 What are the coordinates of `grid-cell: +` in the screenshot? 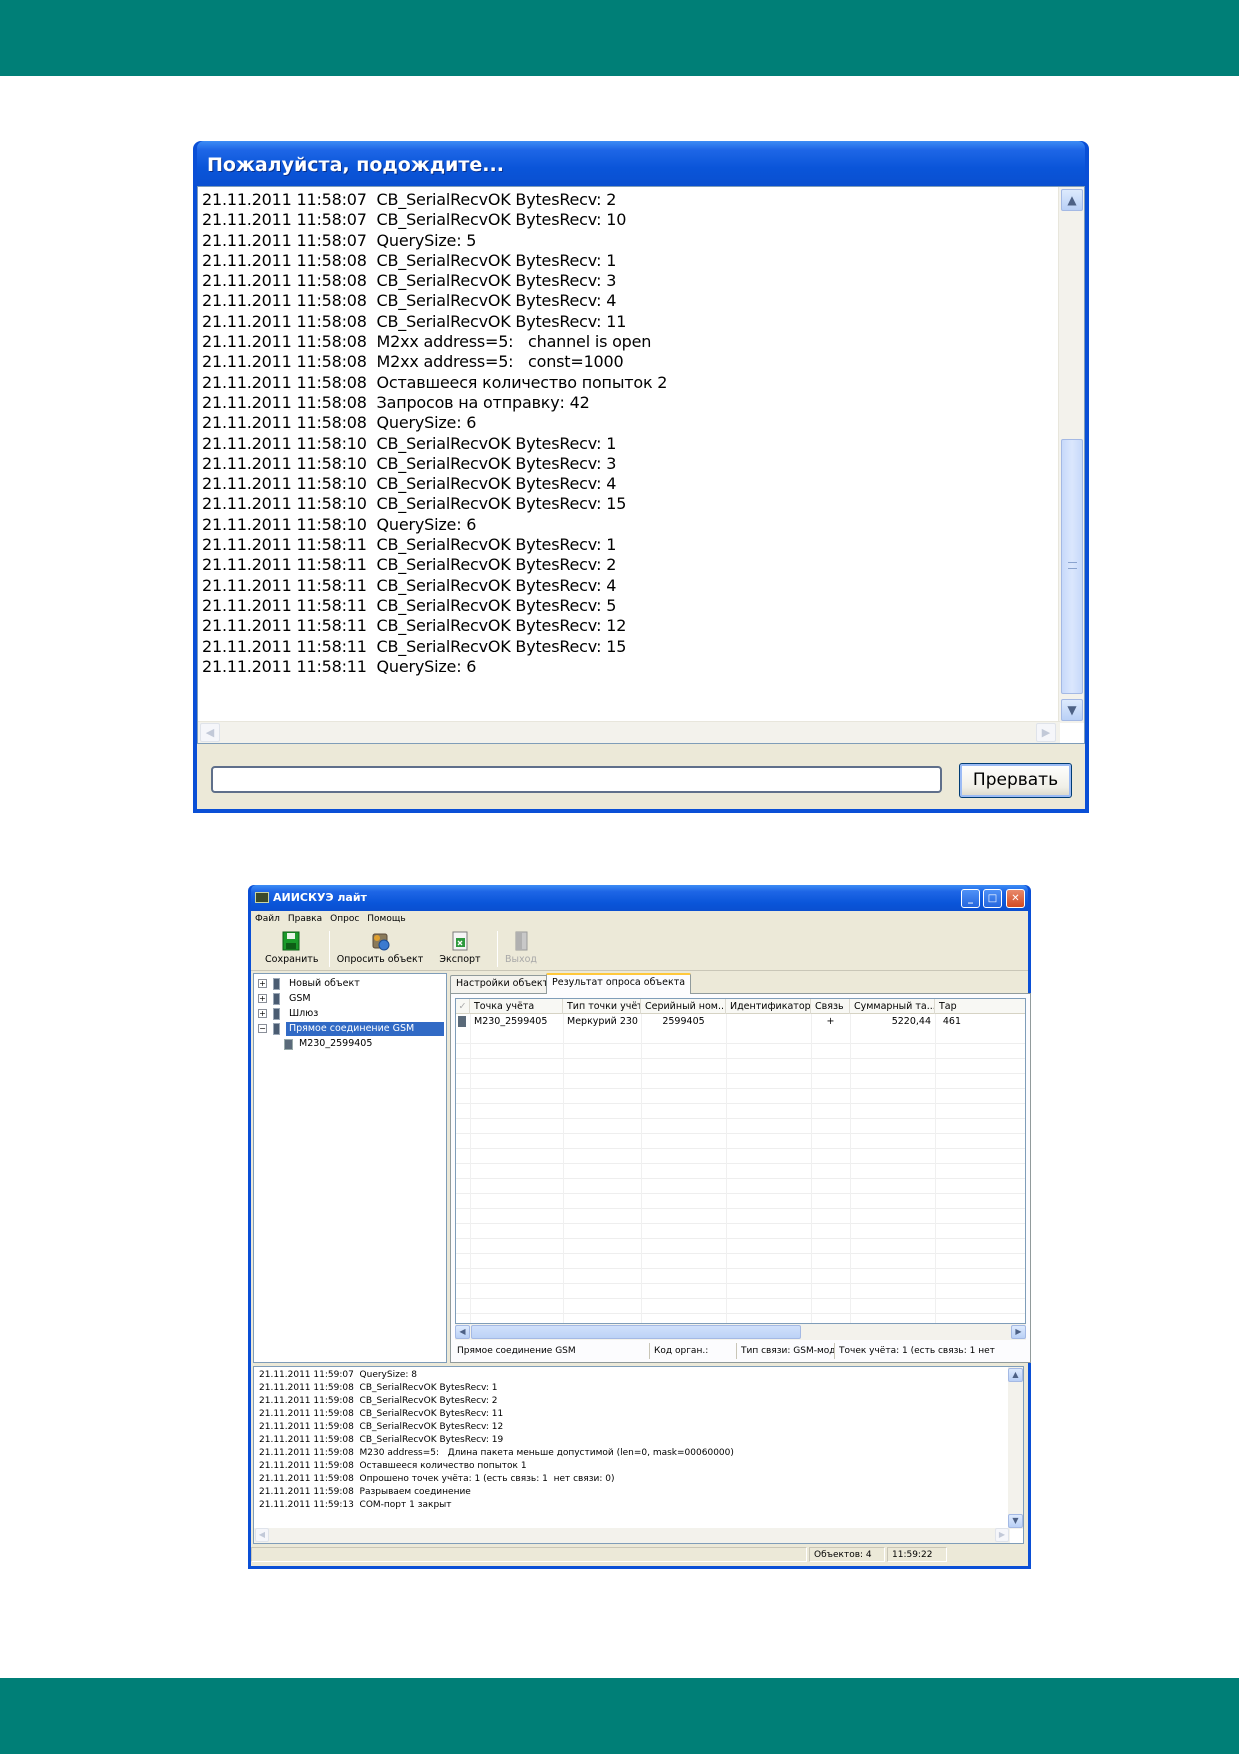 It's located at (830, 1021).